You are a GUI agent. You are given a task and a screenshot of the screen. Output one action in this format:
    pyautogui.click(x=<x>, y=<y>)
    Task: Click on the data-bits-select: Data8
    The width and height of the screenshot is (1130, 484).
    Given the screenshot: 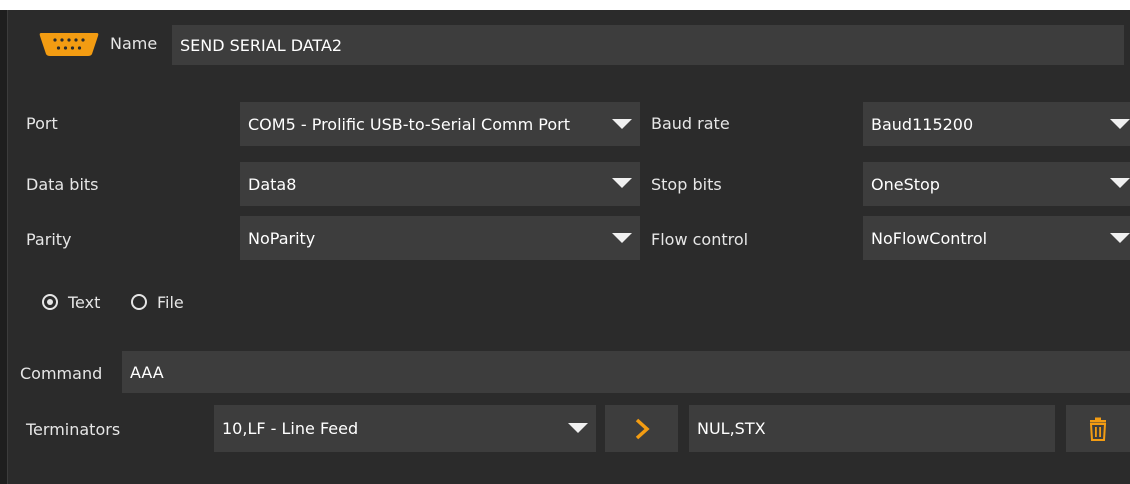 What is the action you would take?
    pyautogui.click(x=440, y=184)
    